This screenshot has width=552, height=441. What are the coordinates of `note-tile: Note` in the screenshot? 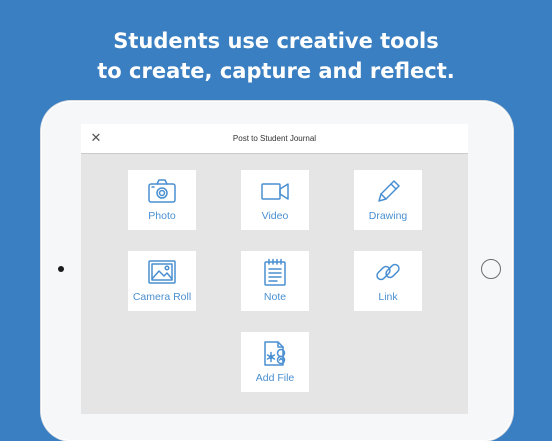 It's located at (275, 281).